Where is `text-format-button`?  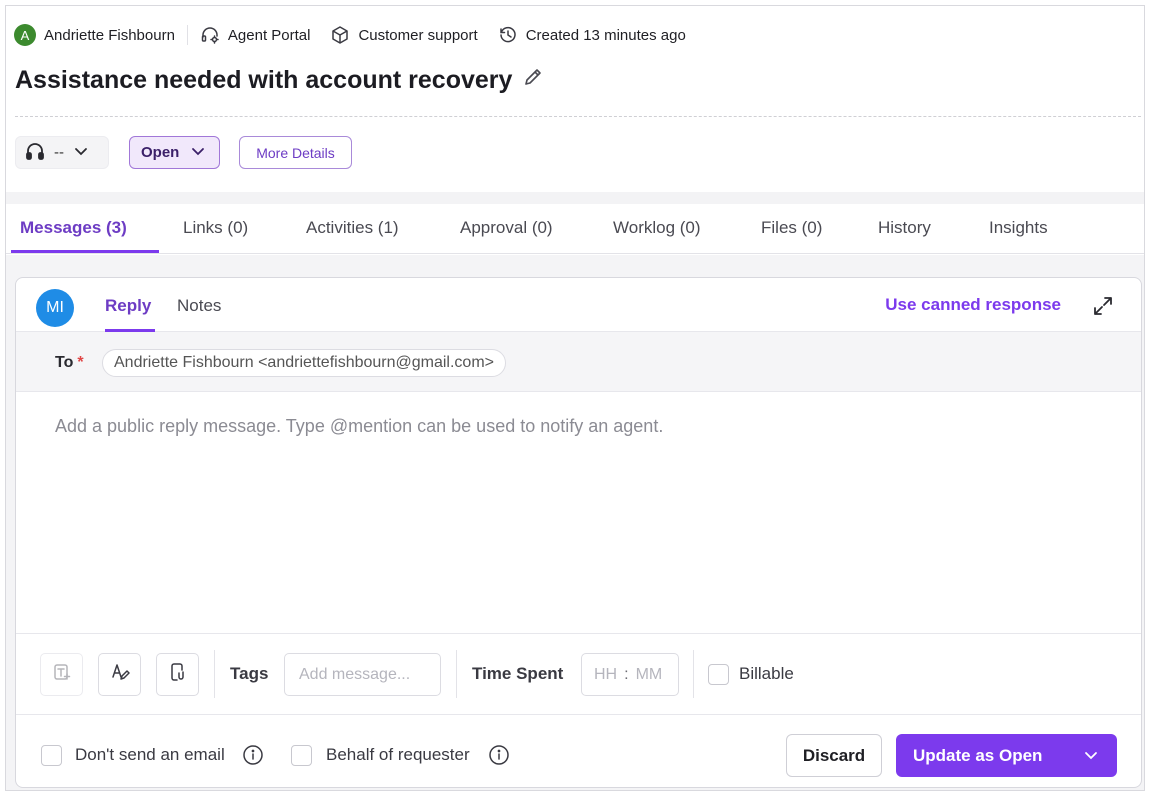 text-format-button is located at coordinates (61, 674).